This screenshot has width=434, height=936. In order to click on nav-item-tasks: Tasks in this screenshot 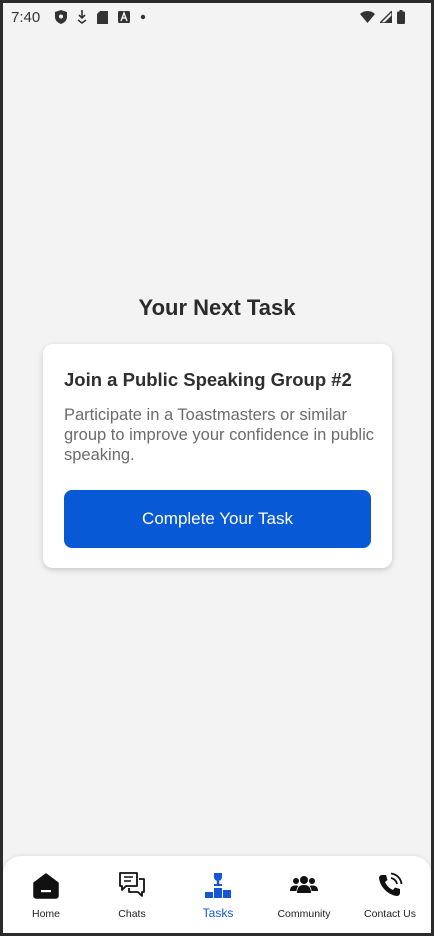, I will do `click(218, 898)`.